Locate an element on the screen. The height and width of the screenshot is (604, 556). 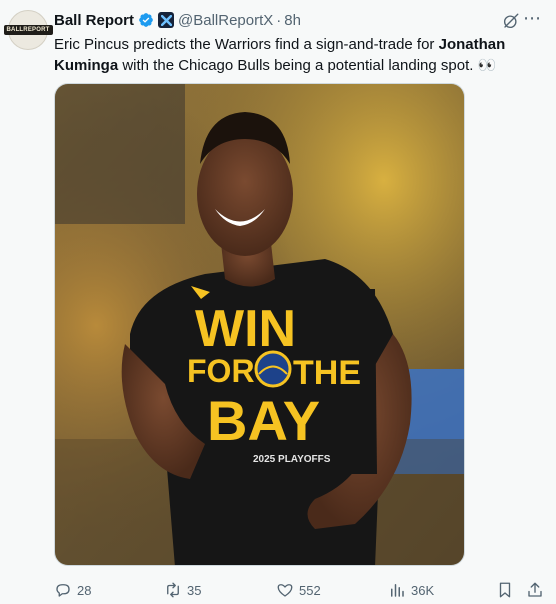
views-chart-icon is located at coordinates (397, 590).